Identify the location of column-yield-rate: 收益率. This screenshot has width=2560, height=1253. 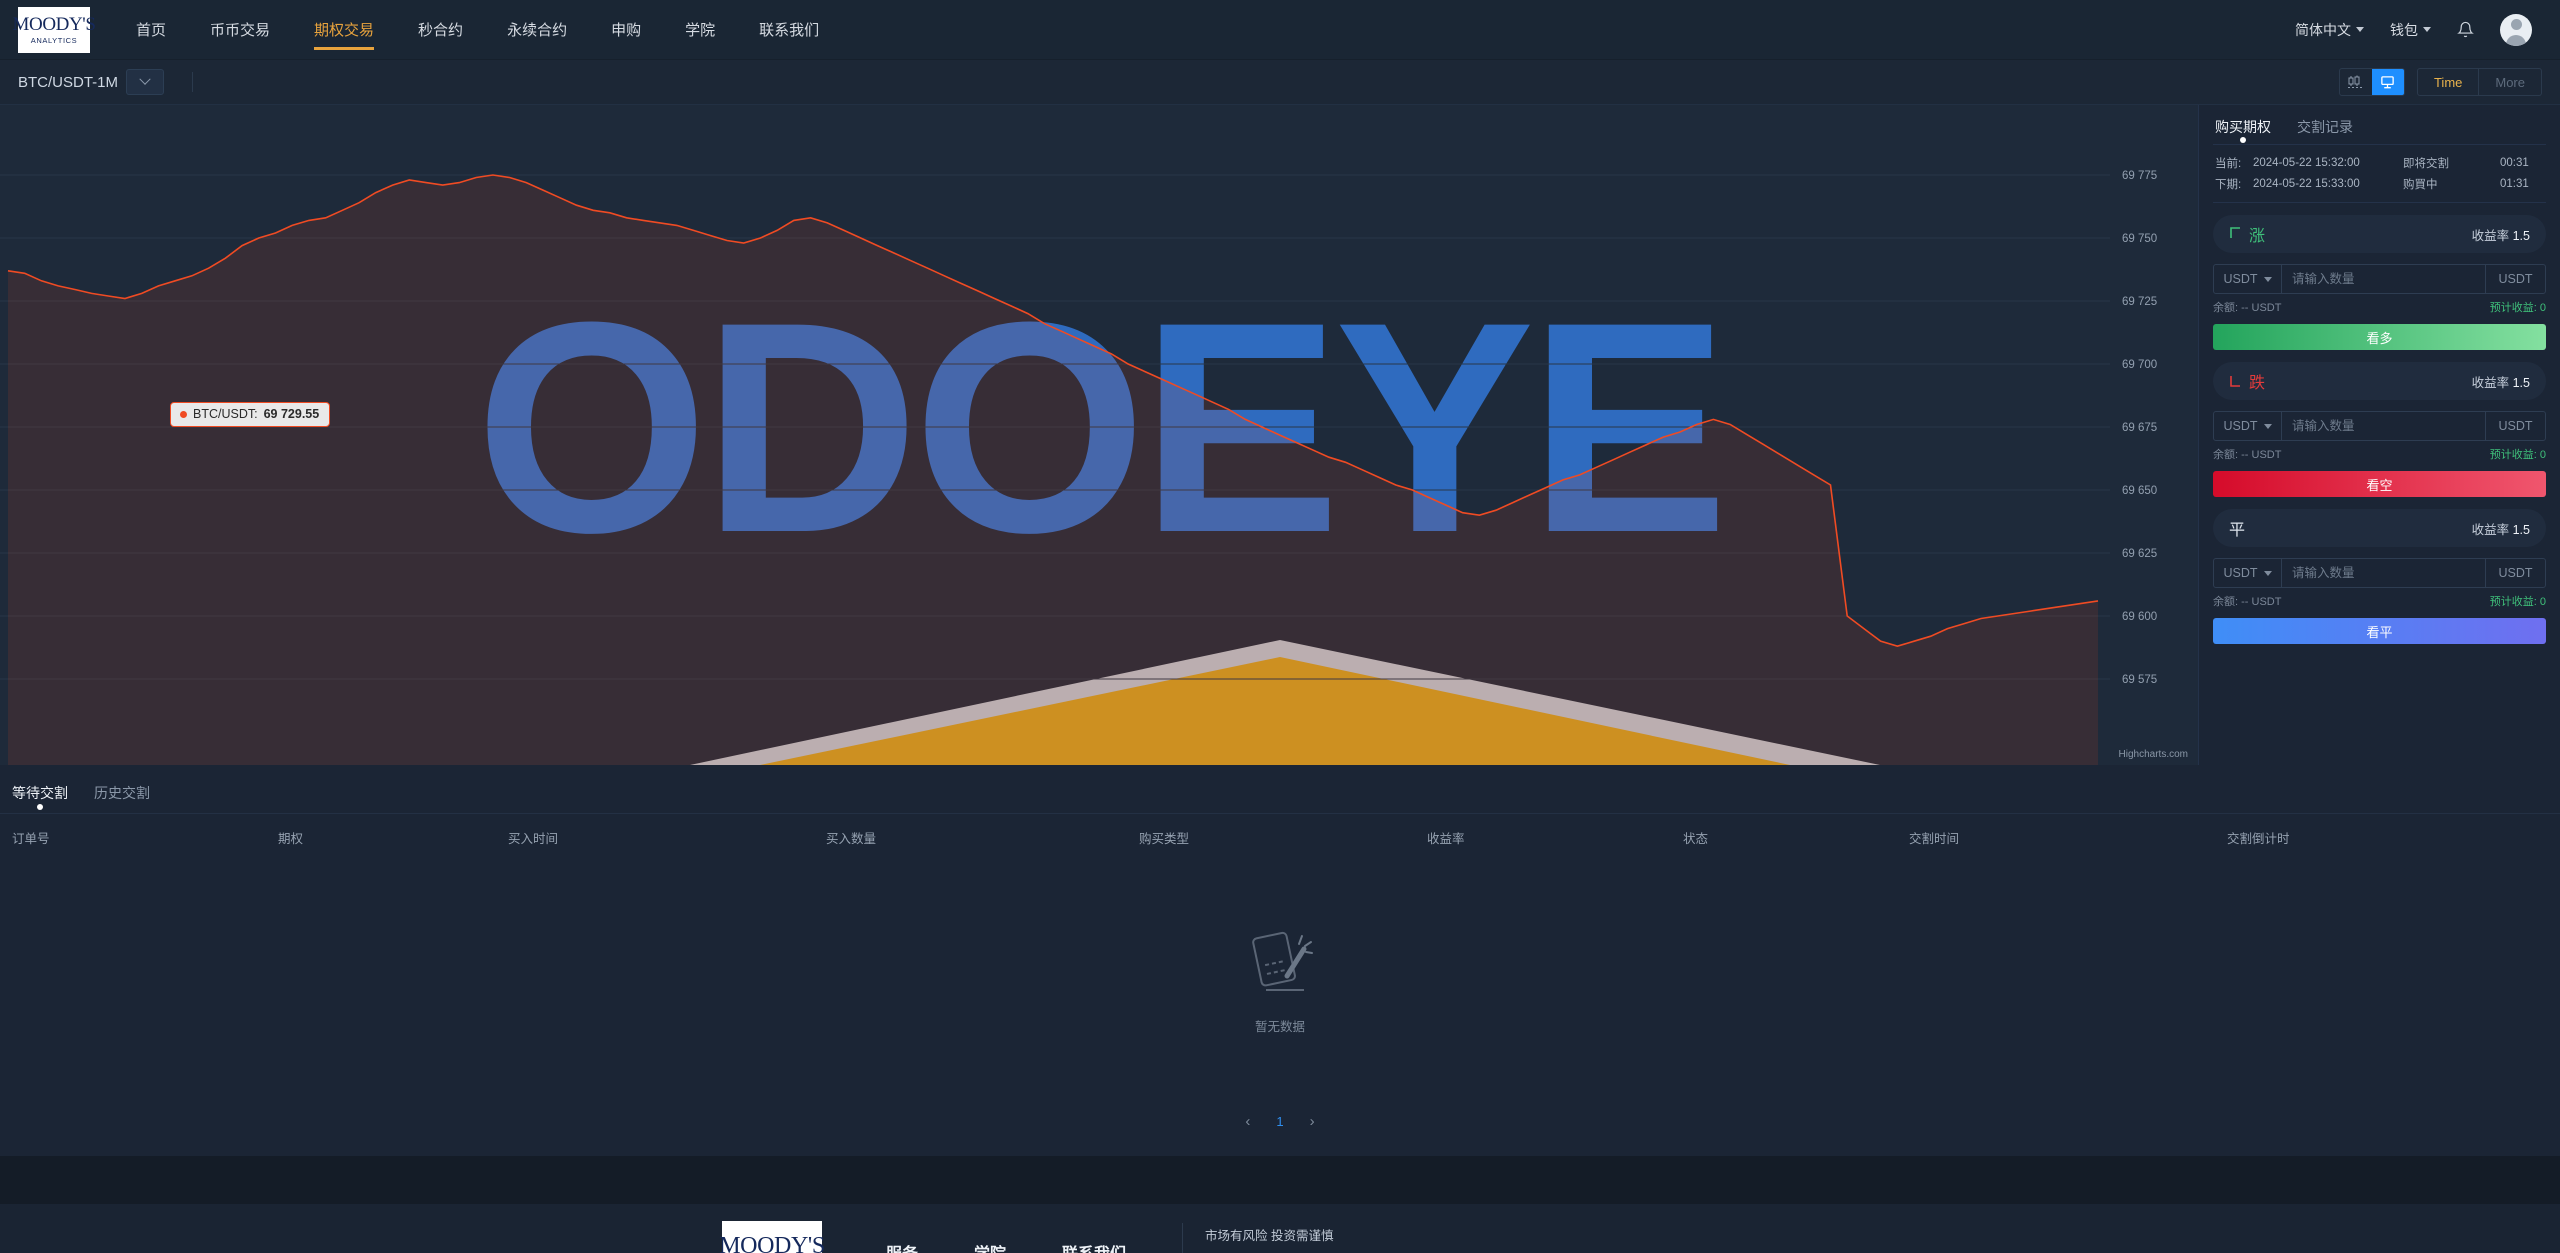
(1446, 839).